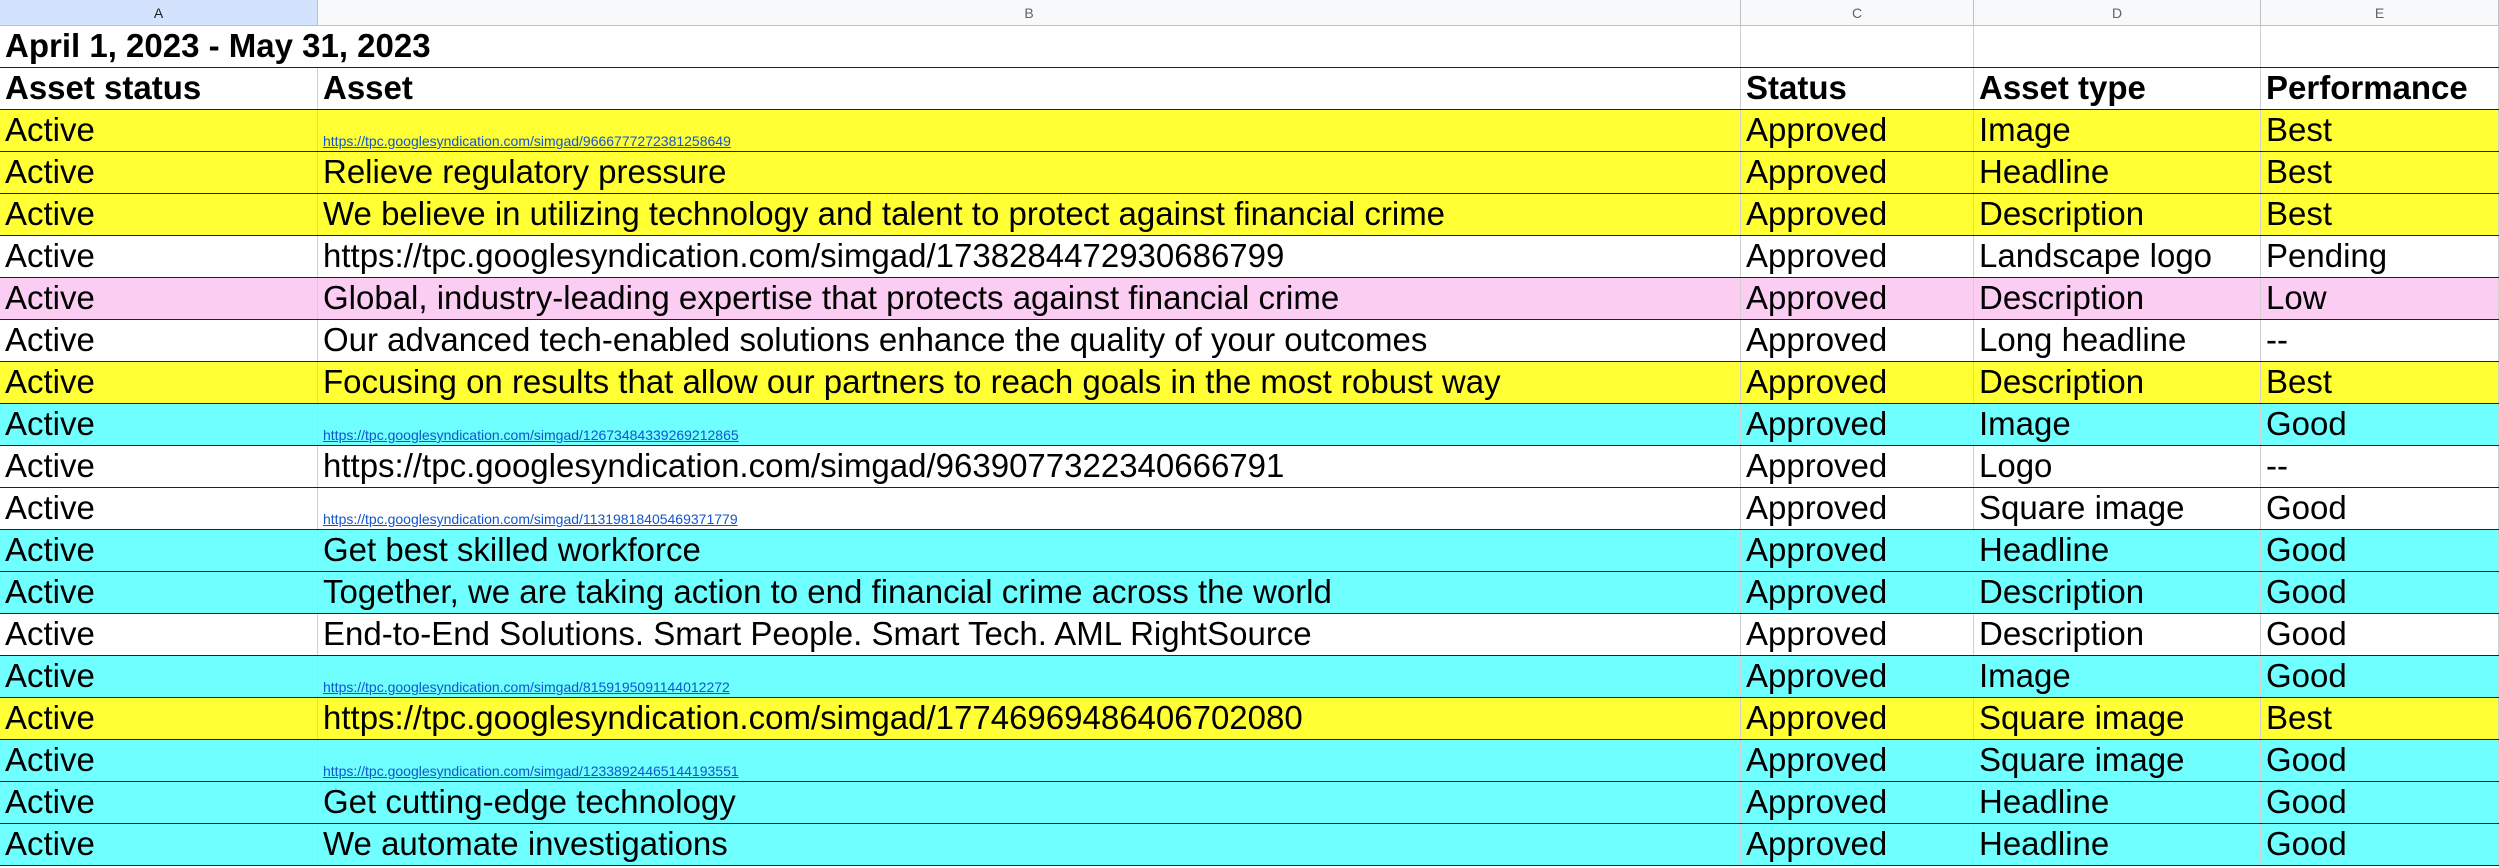  What do you see at coordinates (1857, 88) in the screenshot?
I see `header-status: Status` at bounding box center [1857, 88].